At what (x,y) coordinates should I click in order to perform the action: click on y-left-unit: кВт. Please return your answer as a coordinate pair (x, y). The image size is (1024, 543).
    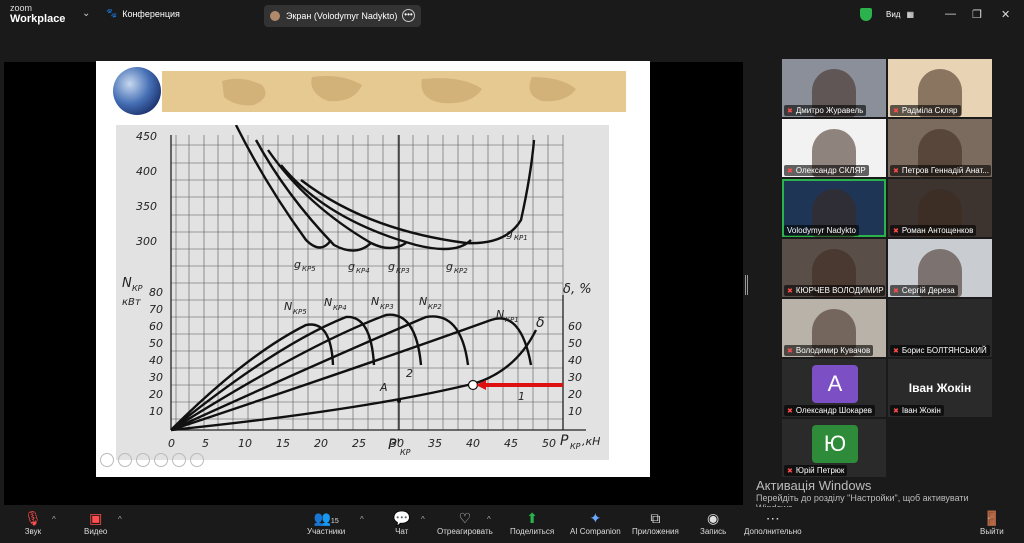
    Looking at the image, I should click on (132, 302).